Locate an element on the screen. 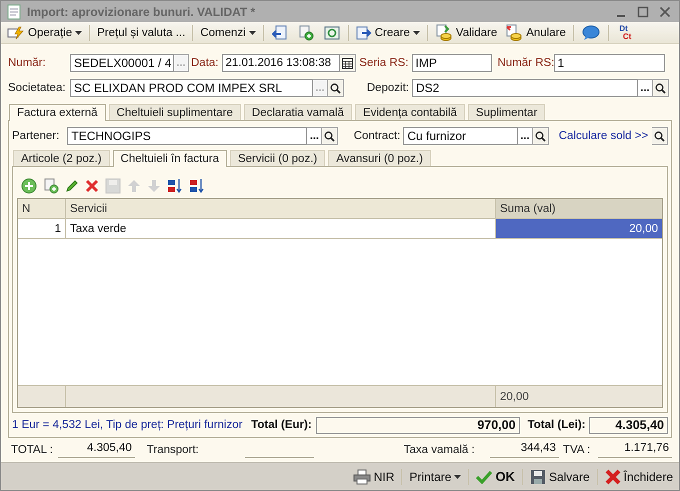 The image size is (680, 491). tab: Evidența contabilă is located at coordinates (409, 112).